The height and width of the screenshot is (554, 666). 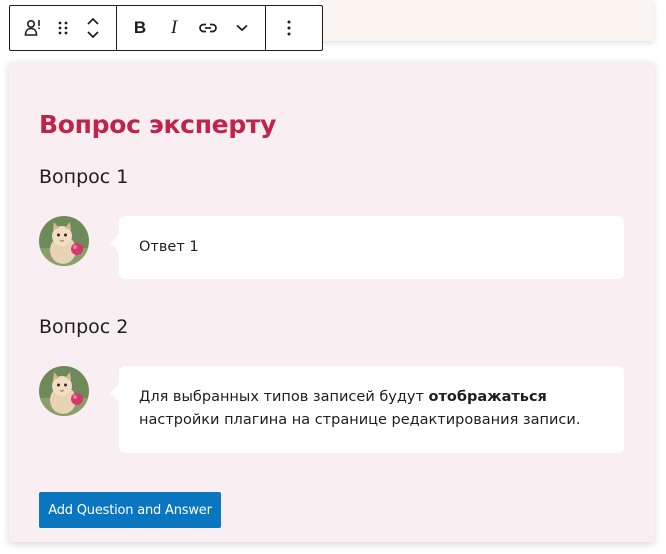 I want to click on more-vertical-icon, so click(x=289, y=28).